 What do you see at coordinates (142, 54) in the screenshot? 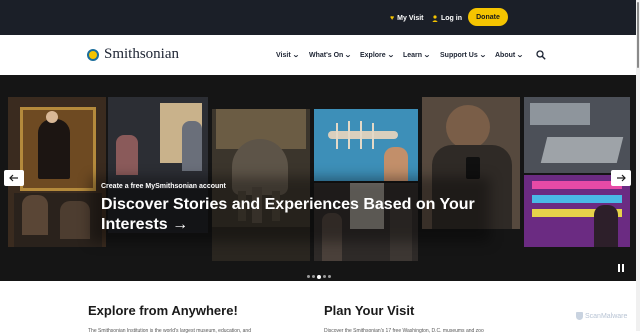
I see `logo-text: Smithsonian` at bounding box center [142, 54].